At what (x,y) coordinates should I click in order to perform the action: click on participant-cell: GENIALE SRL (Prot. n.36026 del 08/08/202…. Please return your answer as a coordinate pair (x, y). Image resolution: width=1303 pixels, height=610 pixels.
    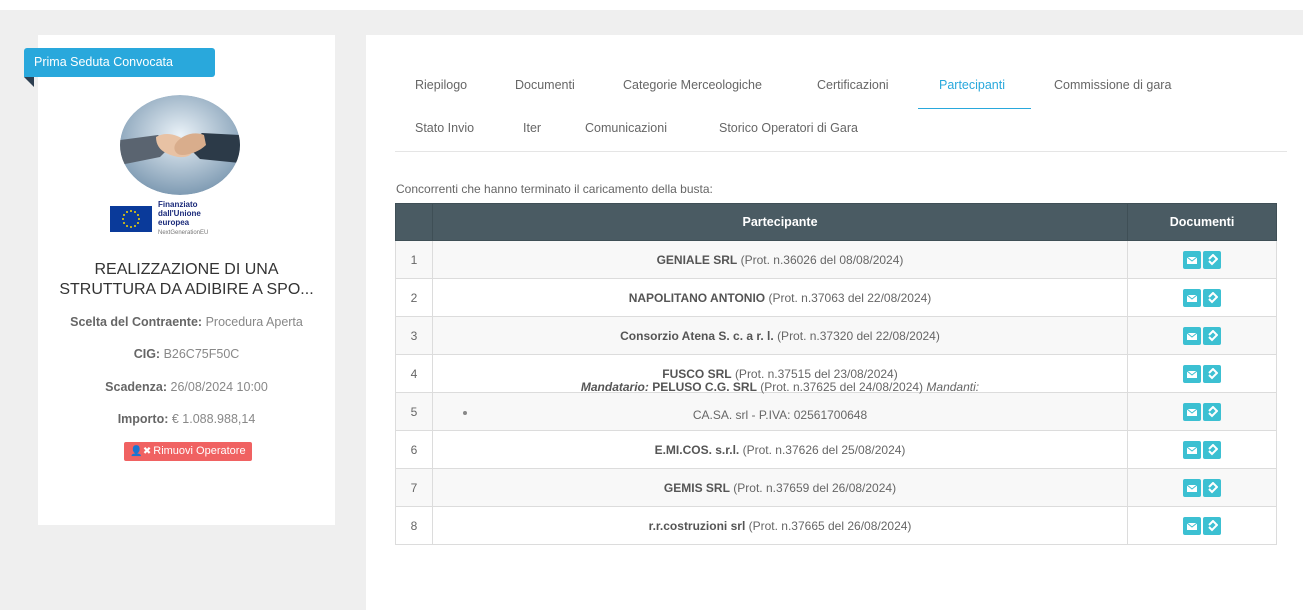
    Looking at the image, I should click on (780, 259).